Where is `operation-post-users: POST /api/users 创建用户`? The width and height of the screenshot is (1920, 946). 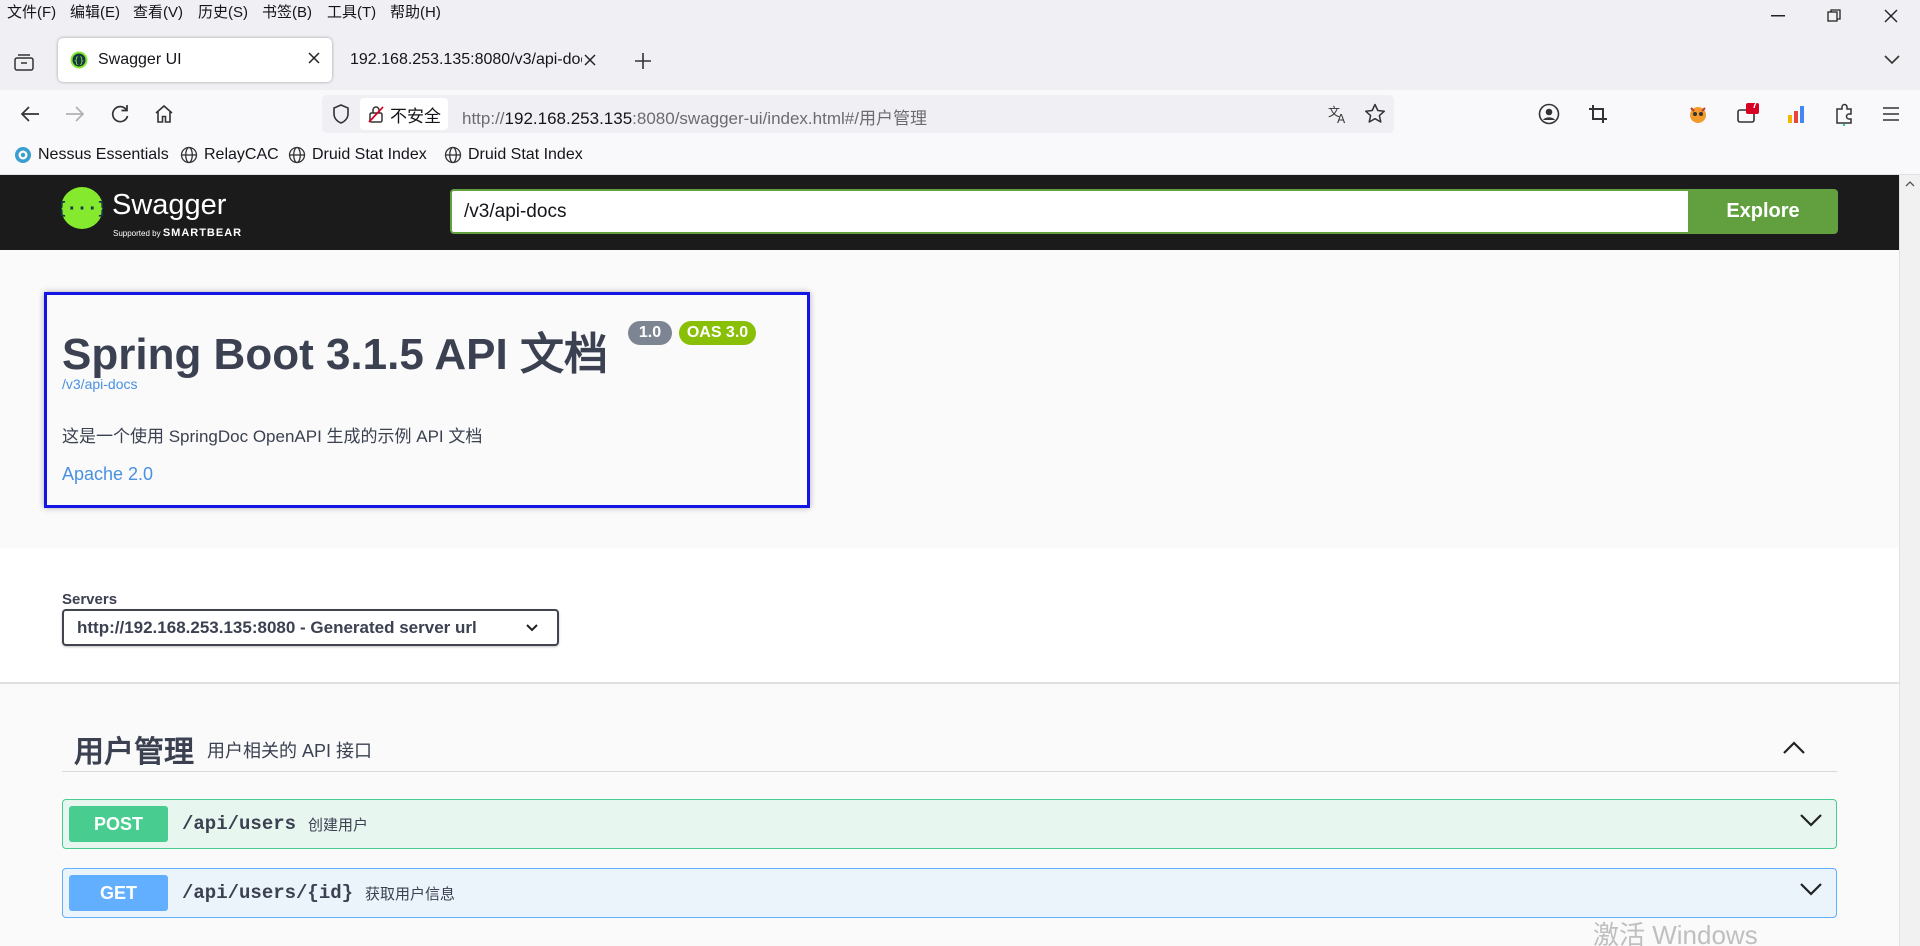
operation-post-users: POST /api/users 创建用户 is located at coordinates (949, 824).